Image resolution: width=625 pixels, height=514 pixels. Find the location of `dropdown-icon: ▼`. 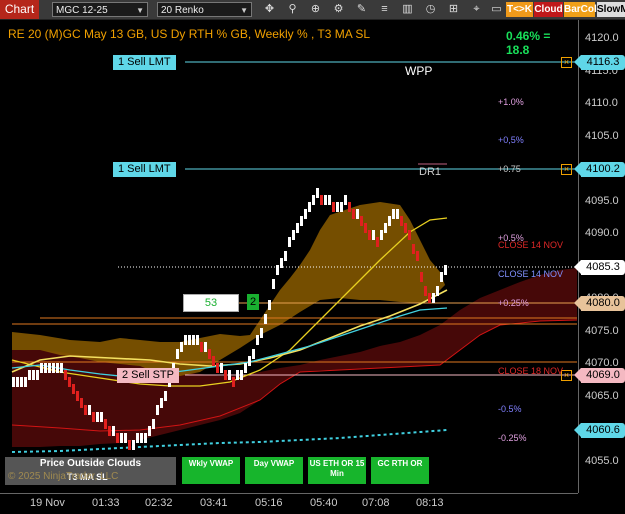

dropdown-icon: ▼ is located at coordinates (244, 10).